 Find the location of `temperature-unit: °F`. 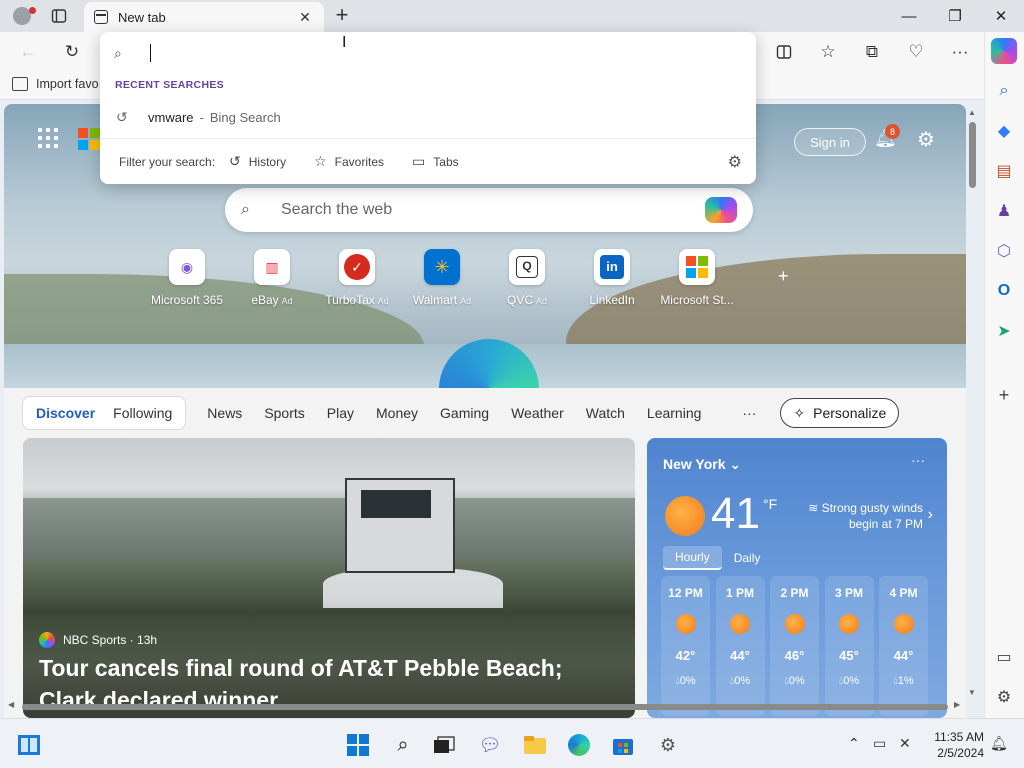

temperature-unit: °F is located at coordinates (770, 504).